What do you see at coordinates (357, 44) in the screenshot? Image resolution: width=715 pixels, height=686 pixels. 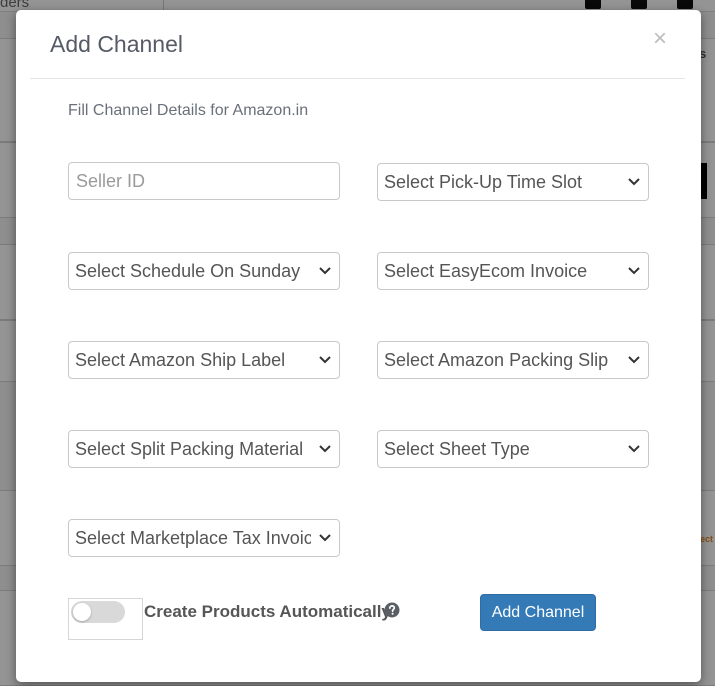 I see `modal-header: Add Channel ×` at bounding box center [357, 44].